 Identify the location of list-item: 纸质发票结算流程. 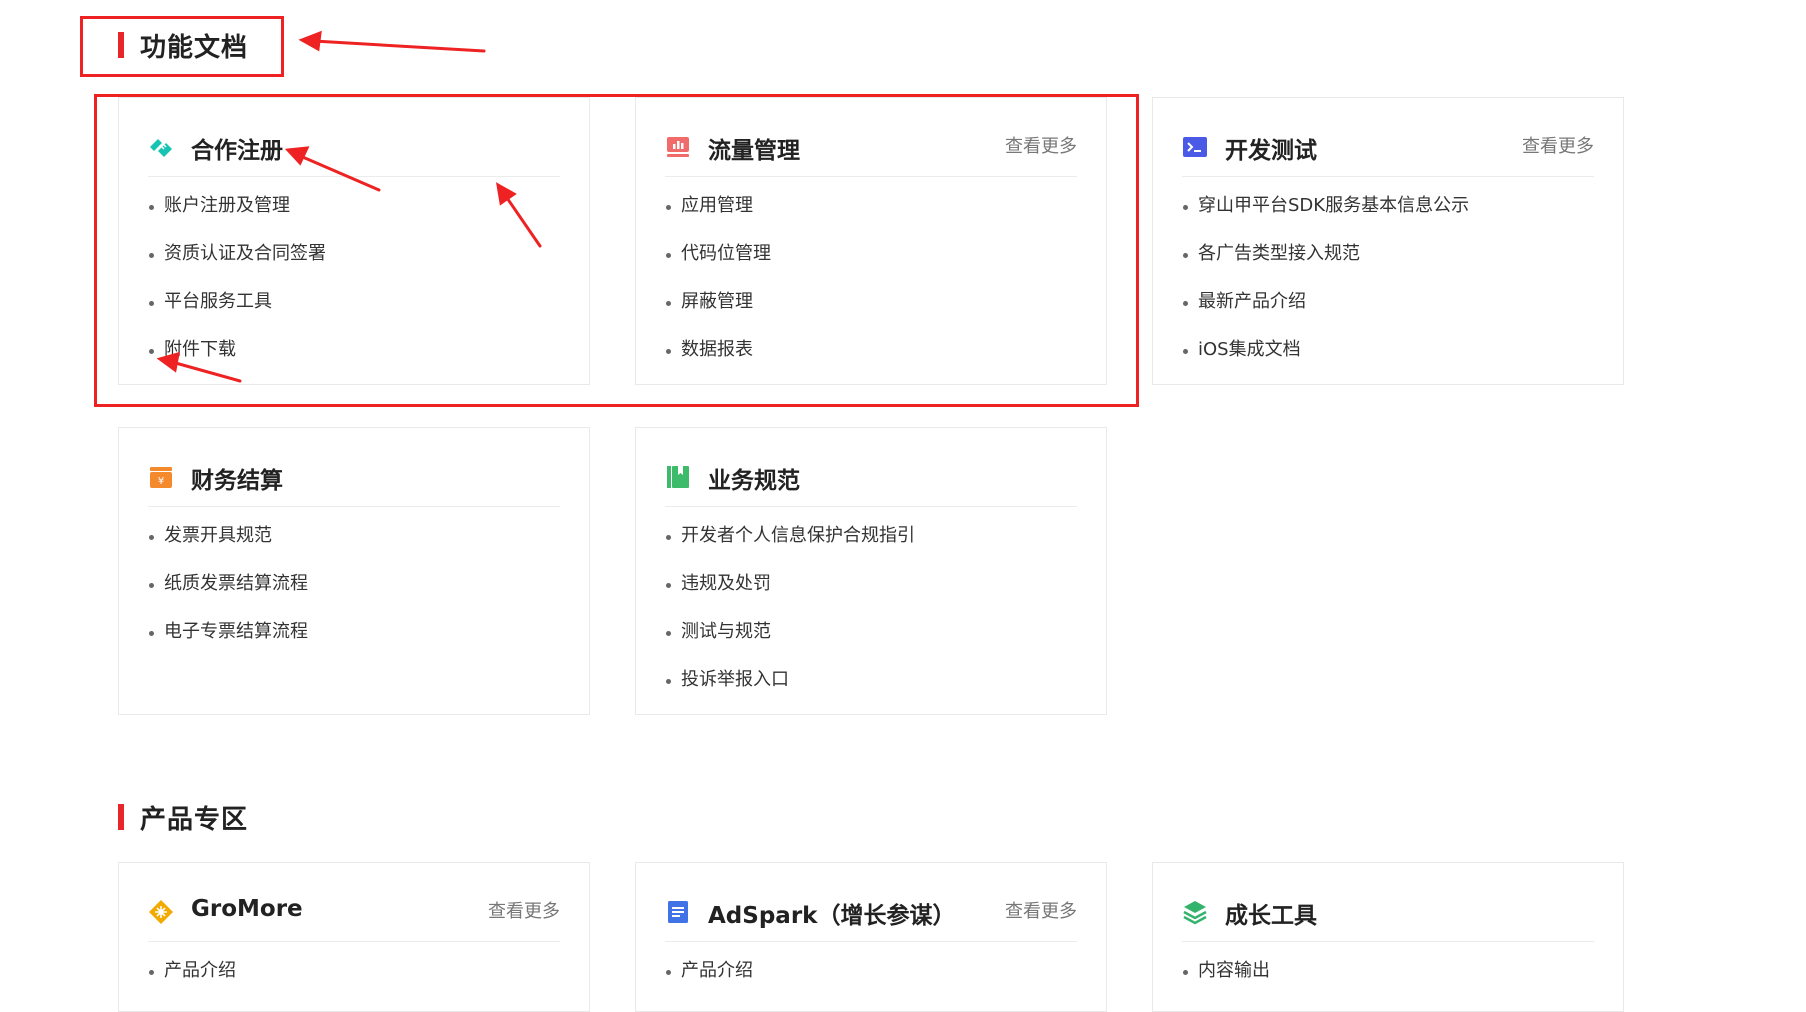
(228, 595).